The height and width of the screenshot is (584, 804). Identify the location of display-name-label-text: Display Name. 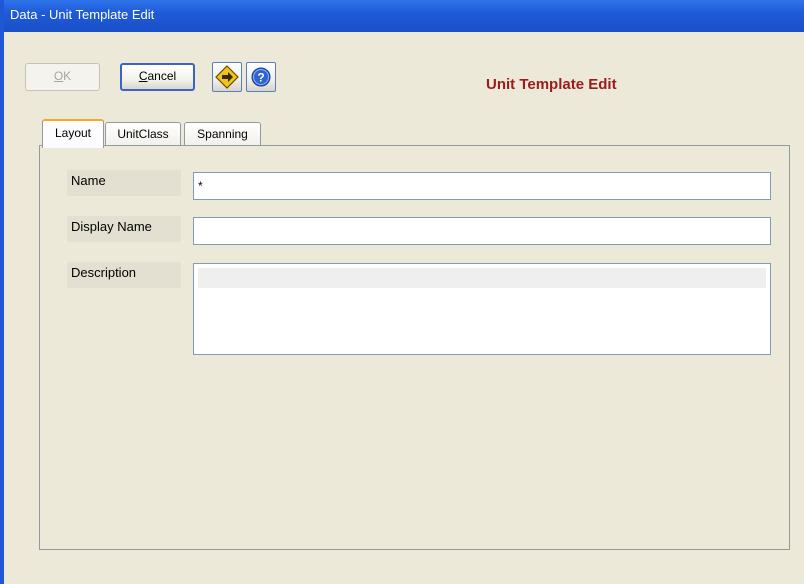
(111, 226).